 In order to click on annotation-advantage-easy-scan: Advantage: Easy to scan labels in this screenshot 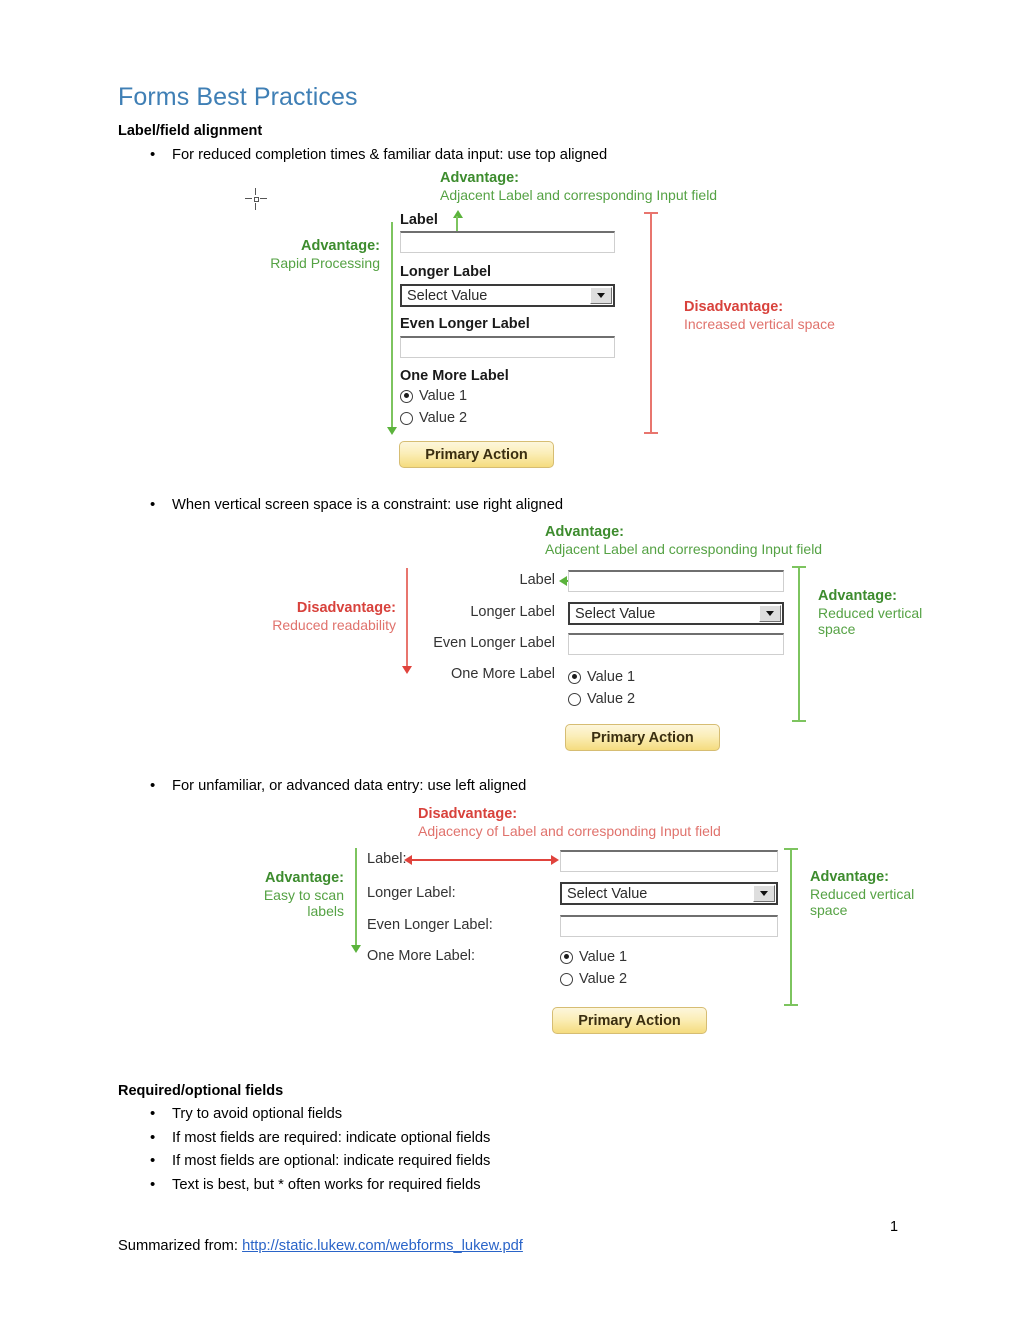, I will do `click(292, 895)`.